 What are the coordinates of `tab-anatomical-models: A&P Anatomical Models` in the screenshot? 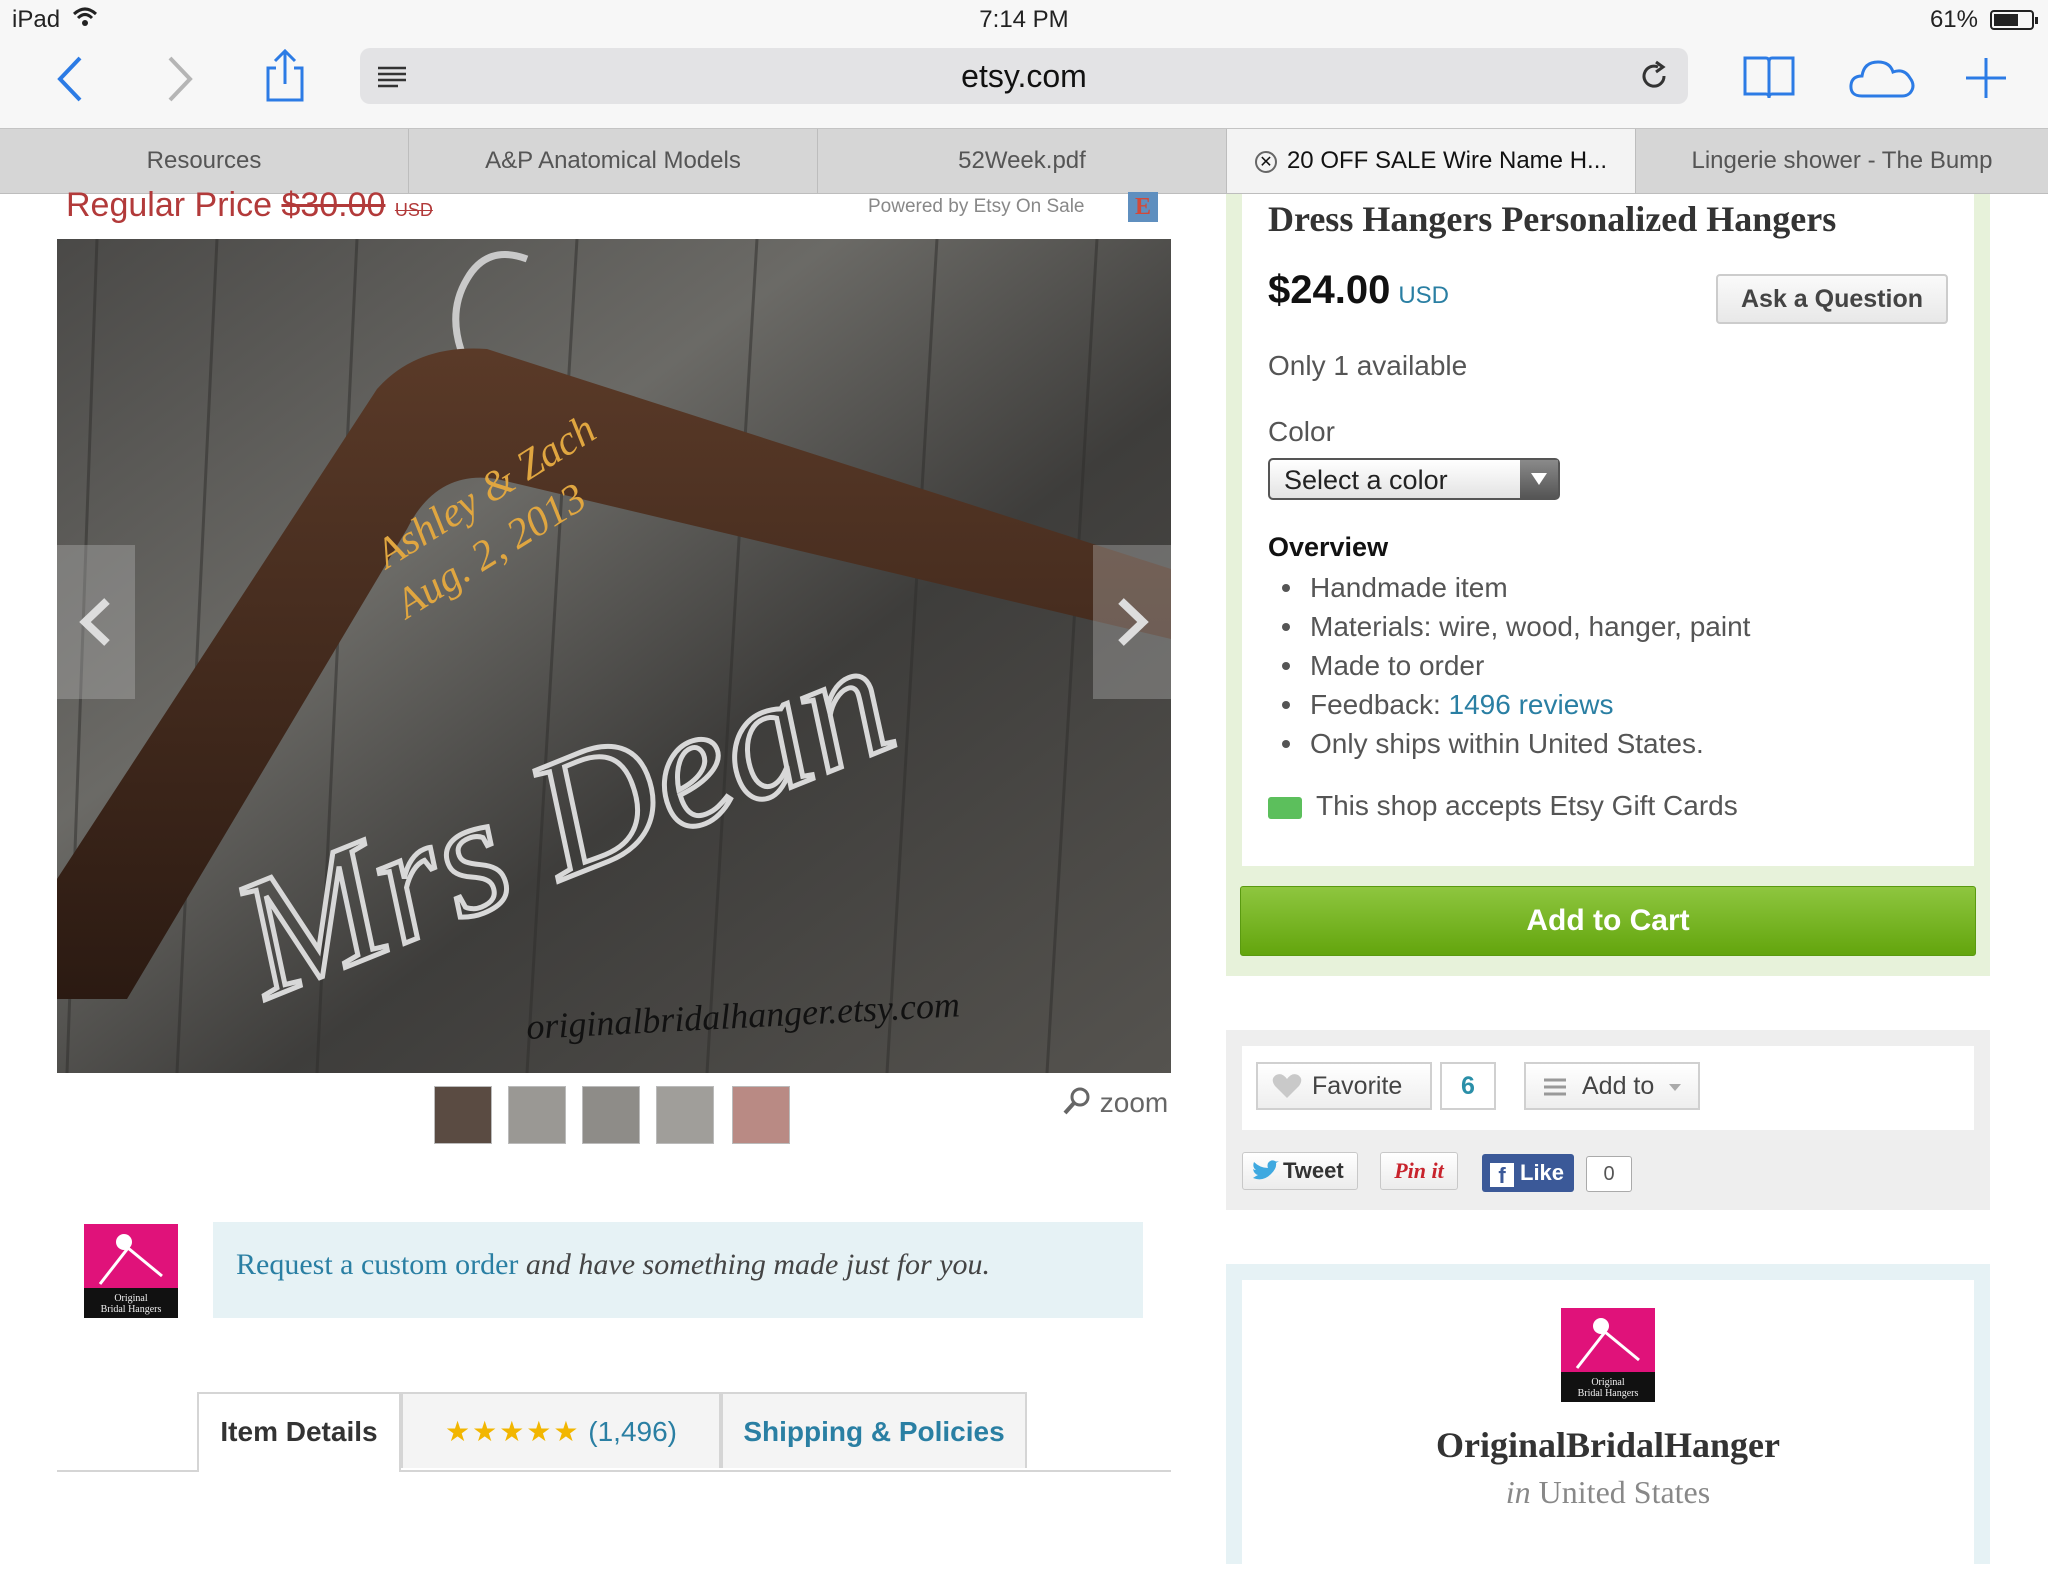 It's located at (613, 161).